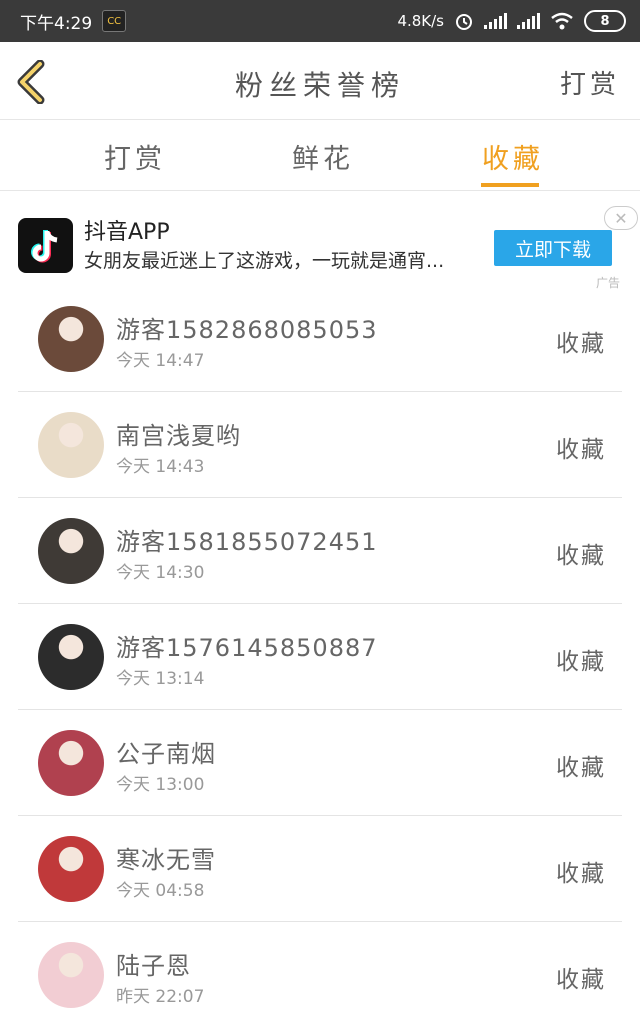 The height and width of the screenshot is (1028, 640). Describe the element at coordinates (56, 23) in the screenshot. I see `status-time: 下午4:29` at that location.